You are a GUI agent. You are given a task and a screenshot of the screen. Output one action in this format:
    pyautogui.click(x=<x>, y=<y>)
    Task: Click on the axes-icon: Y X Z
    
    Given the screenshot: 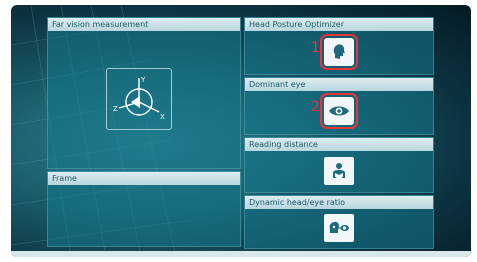 What is the action you would take?
    pyautogui.click(x=139, y=98)
    